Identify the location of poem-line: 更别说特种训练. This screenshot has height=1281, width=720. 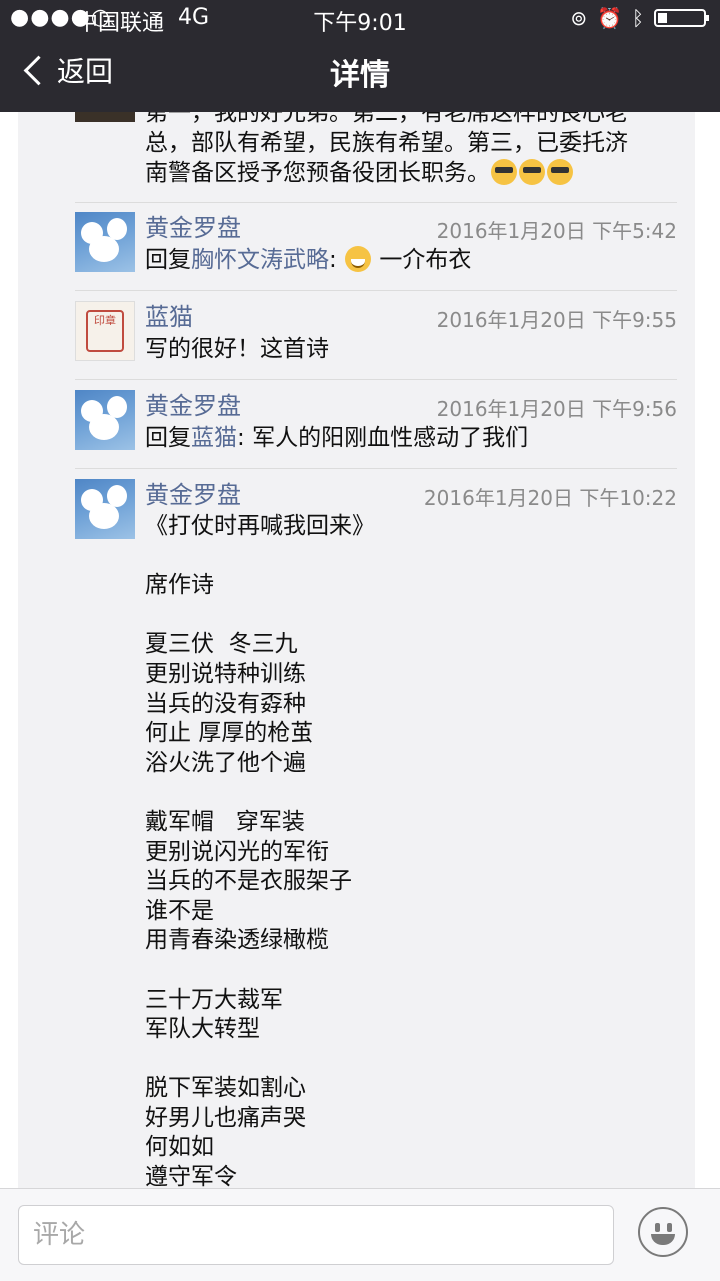
(225, 673).